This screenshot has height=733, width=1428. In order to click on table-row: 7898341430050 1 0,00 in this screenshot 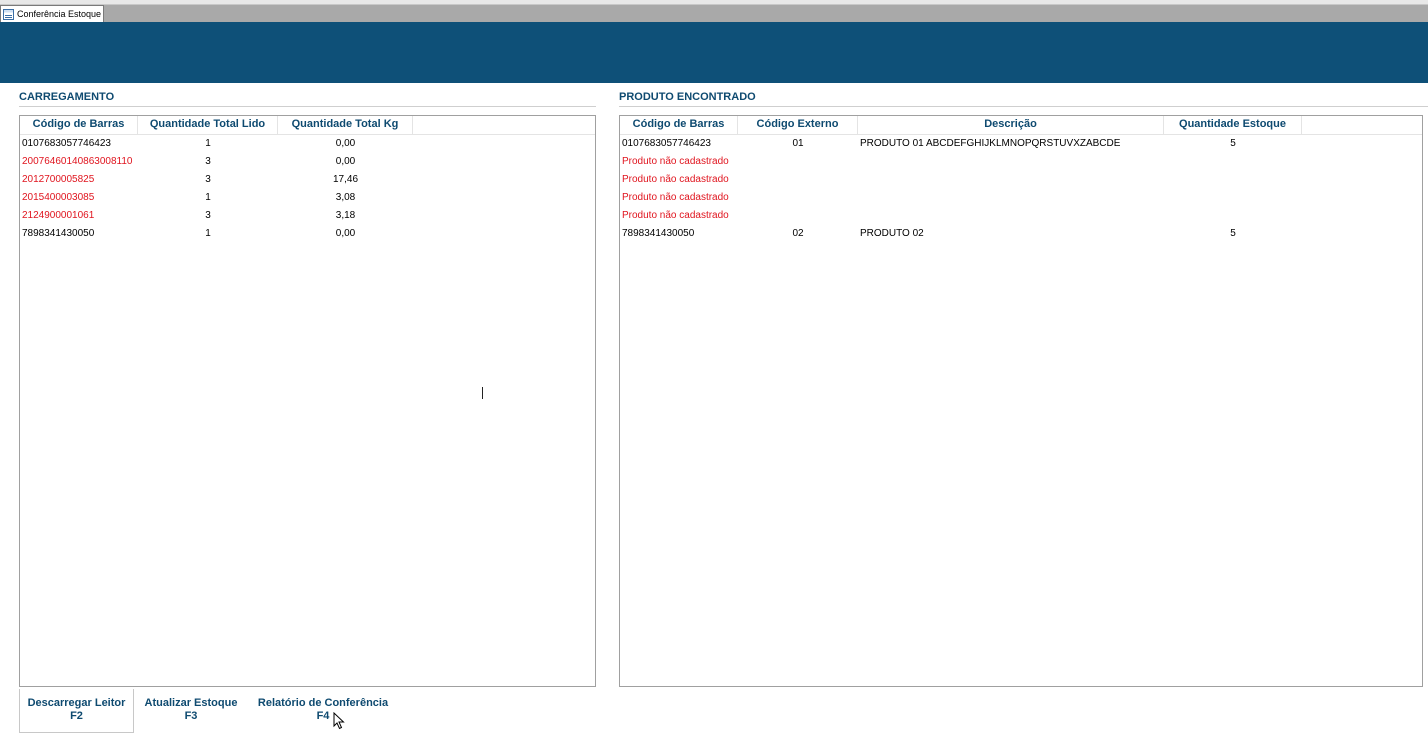, I will do `click(307, 234)`.